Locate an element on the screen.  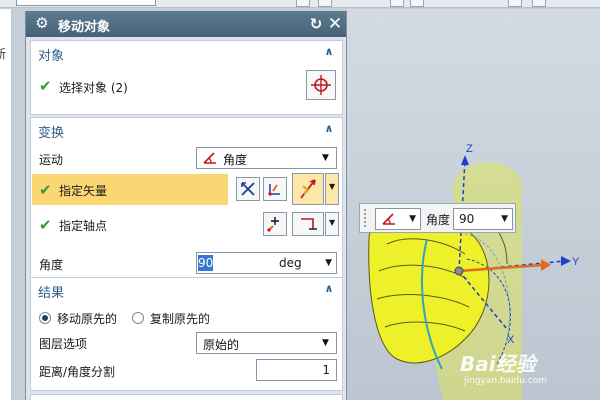
left-panel-label: 新 is located at coordinates (3, 54).